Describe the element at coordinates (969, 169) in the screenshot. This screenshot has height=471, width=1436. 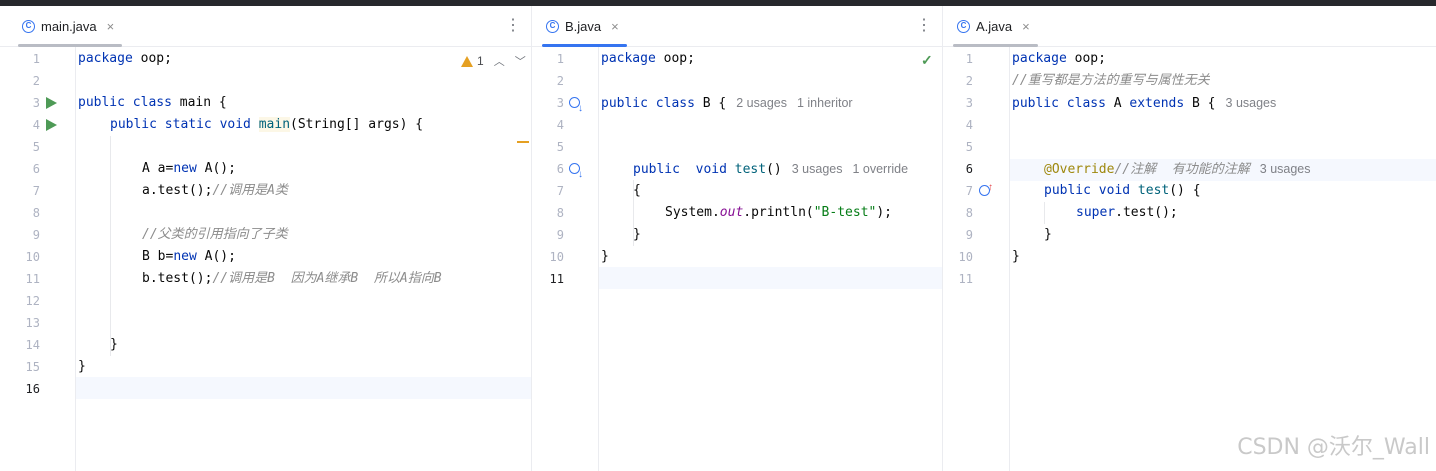
I see `line-number-current: 6` at that location.